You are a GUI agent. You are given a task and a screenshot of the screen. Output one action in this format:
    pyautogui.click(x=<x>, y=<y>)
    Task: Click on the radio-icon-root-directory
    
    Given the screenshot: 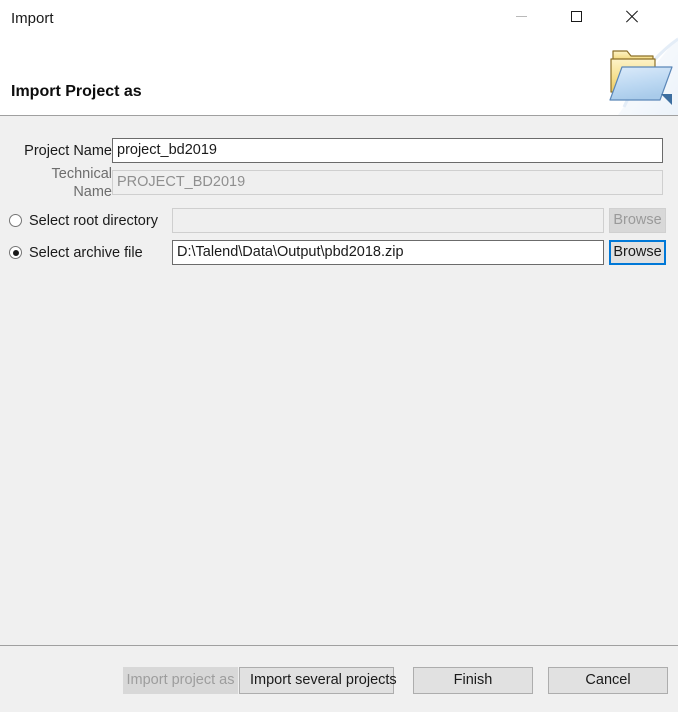 What is the action you would take?
    pyautogui.click(x=15, y=220)
    